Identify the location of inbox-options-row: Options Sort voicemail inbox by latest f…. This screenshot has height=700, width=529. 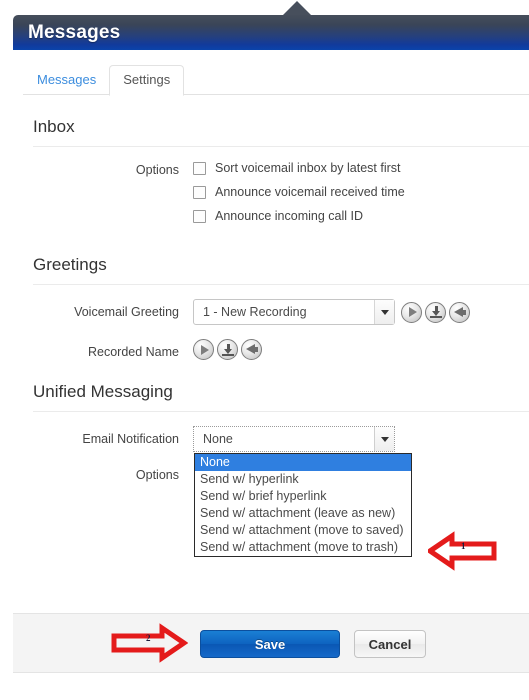
(281, 197).